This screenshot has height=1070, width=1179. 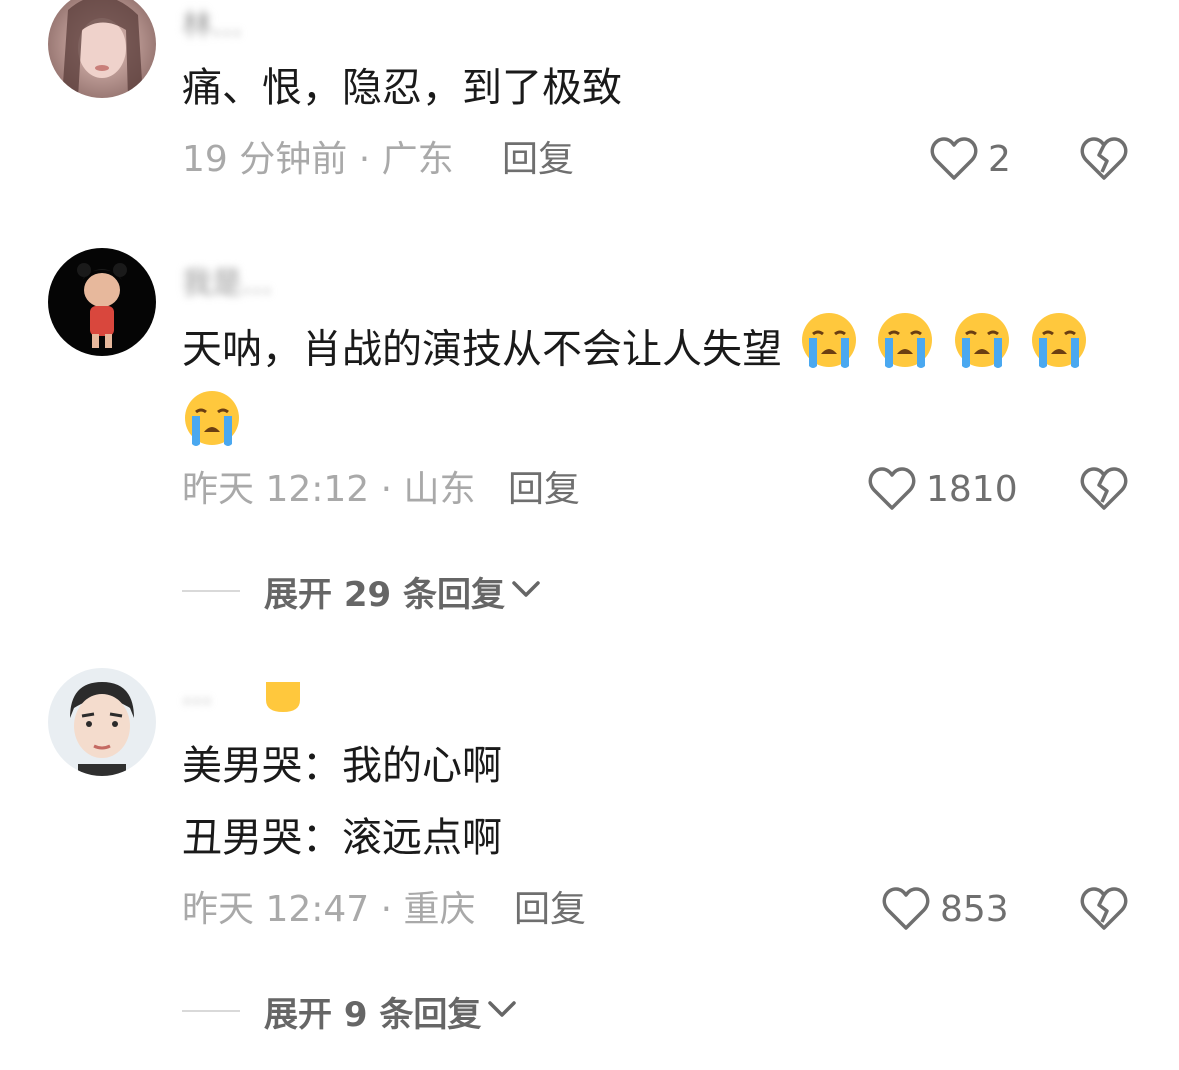 I want to click on comment-meta: 昨天 12:47 · 重庆, so click(x=329, y=909).